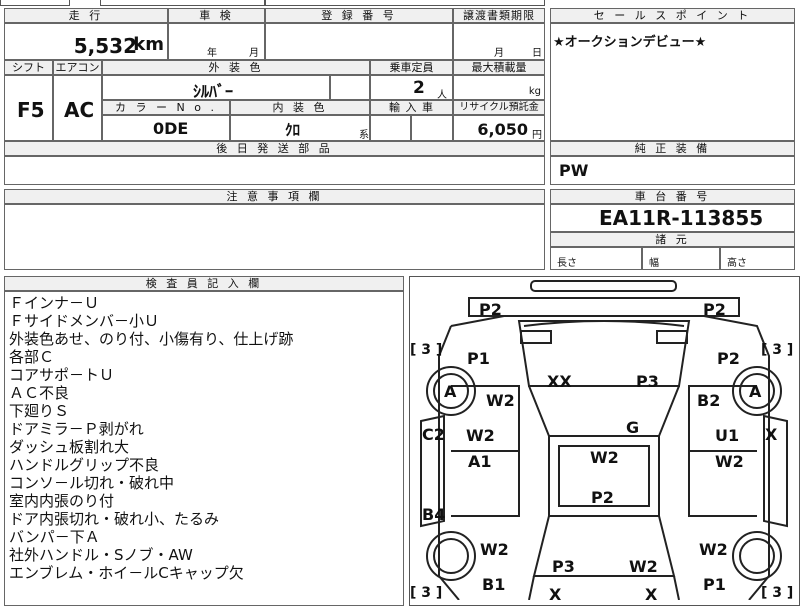  Describe the element at coordinates (490, 309) in the screenshot. I see `mark-front-left-bumper: P2` at that location.